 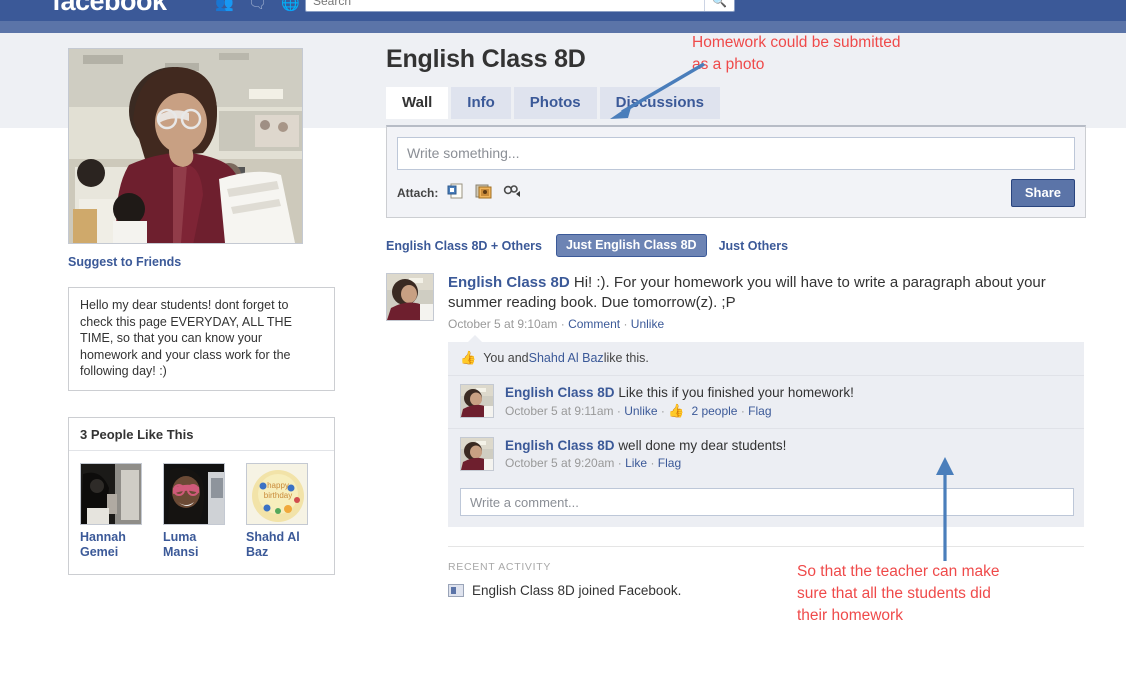 I want to click on svg-text: birthday, so click(x=278, y=495).